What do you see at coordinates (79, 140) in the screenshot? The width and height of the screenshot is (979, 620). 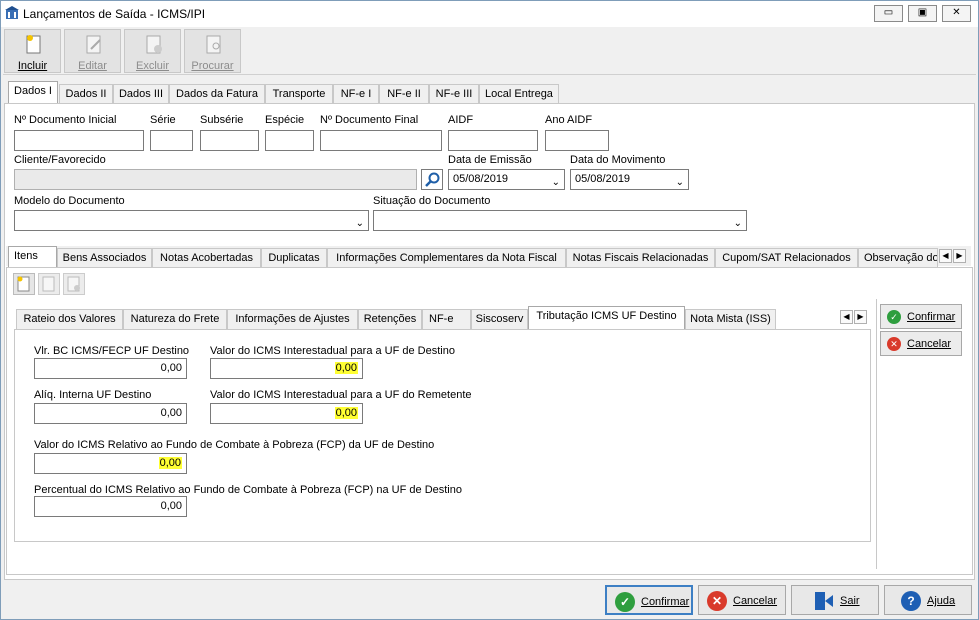 I see `doc-inicial-field` at bounding box center [79, 140].